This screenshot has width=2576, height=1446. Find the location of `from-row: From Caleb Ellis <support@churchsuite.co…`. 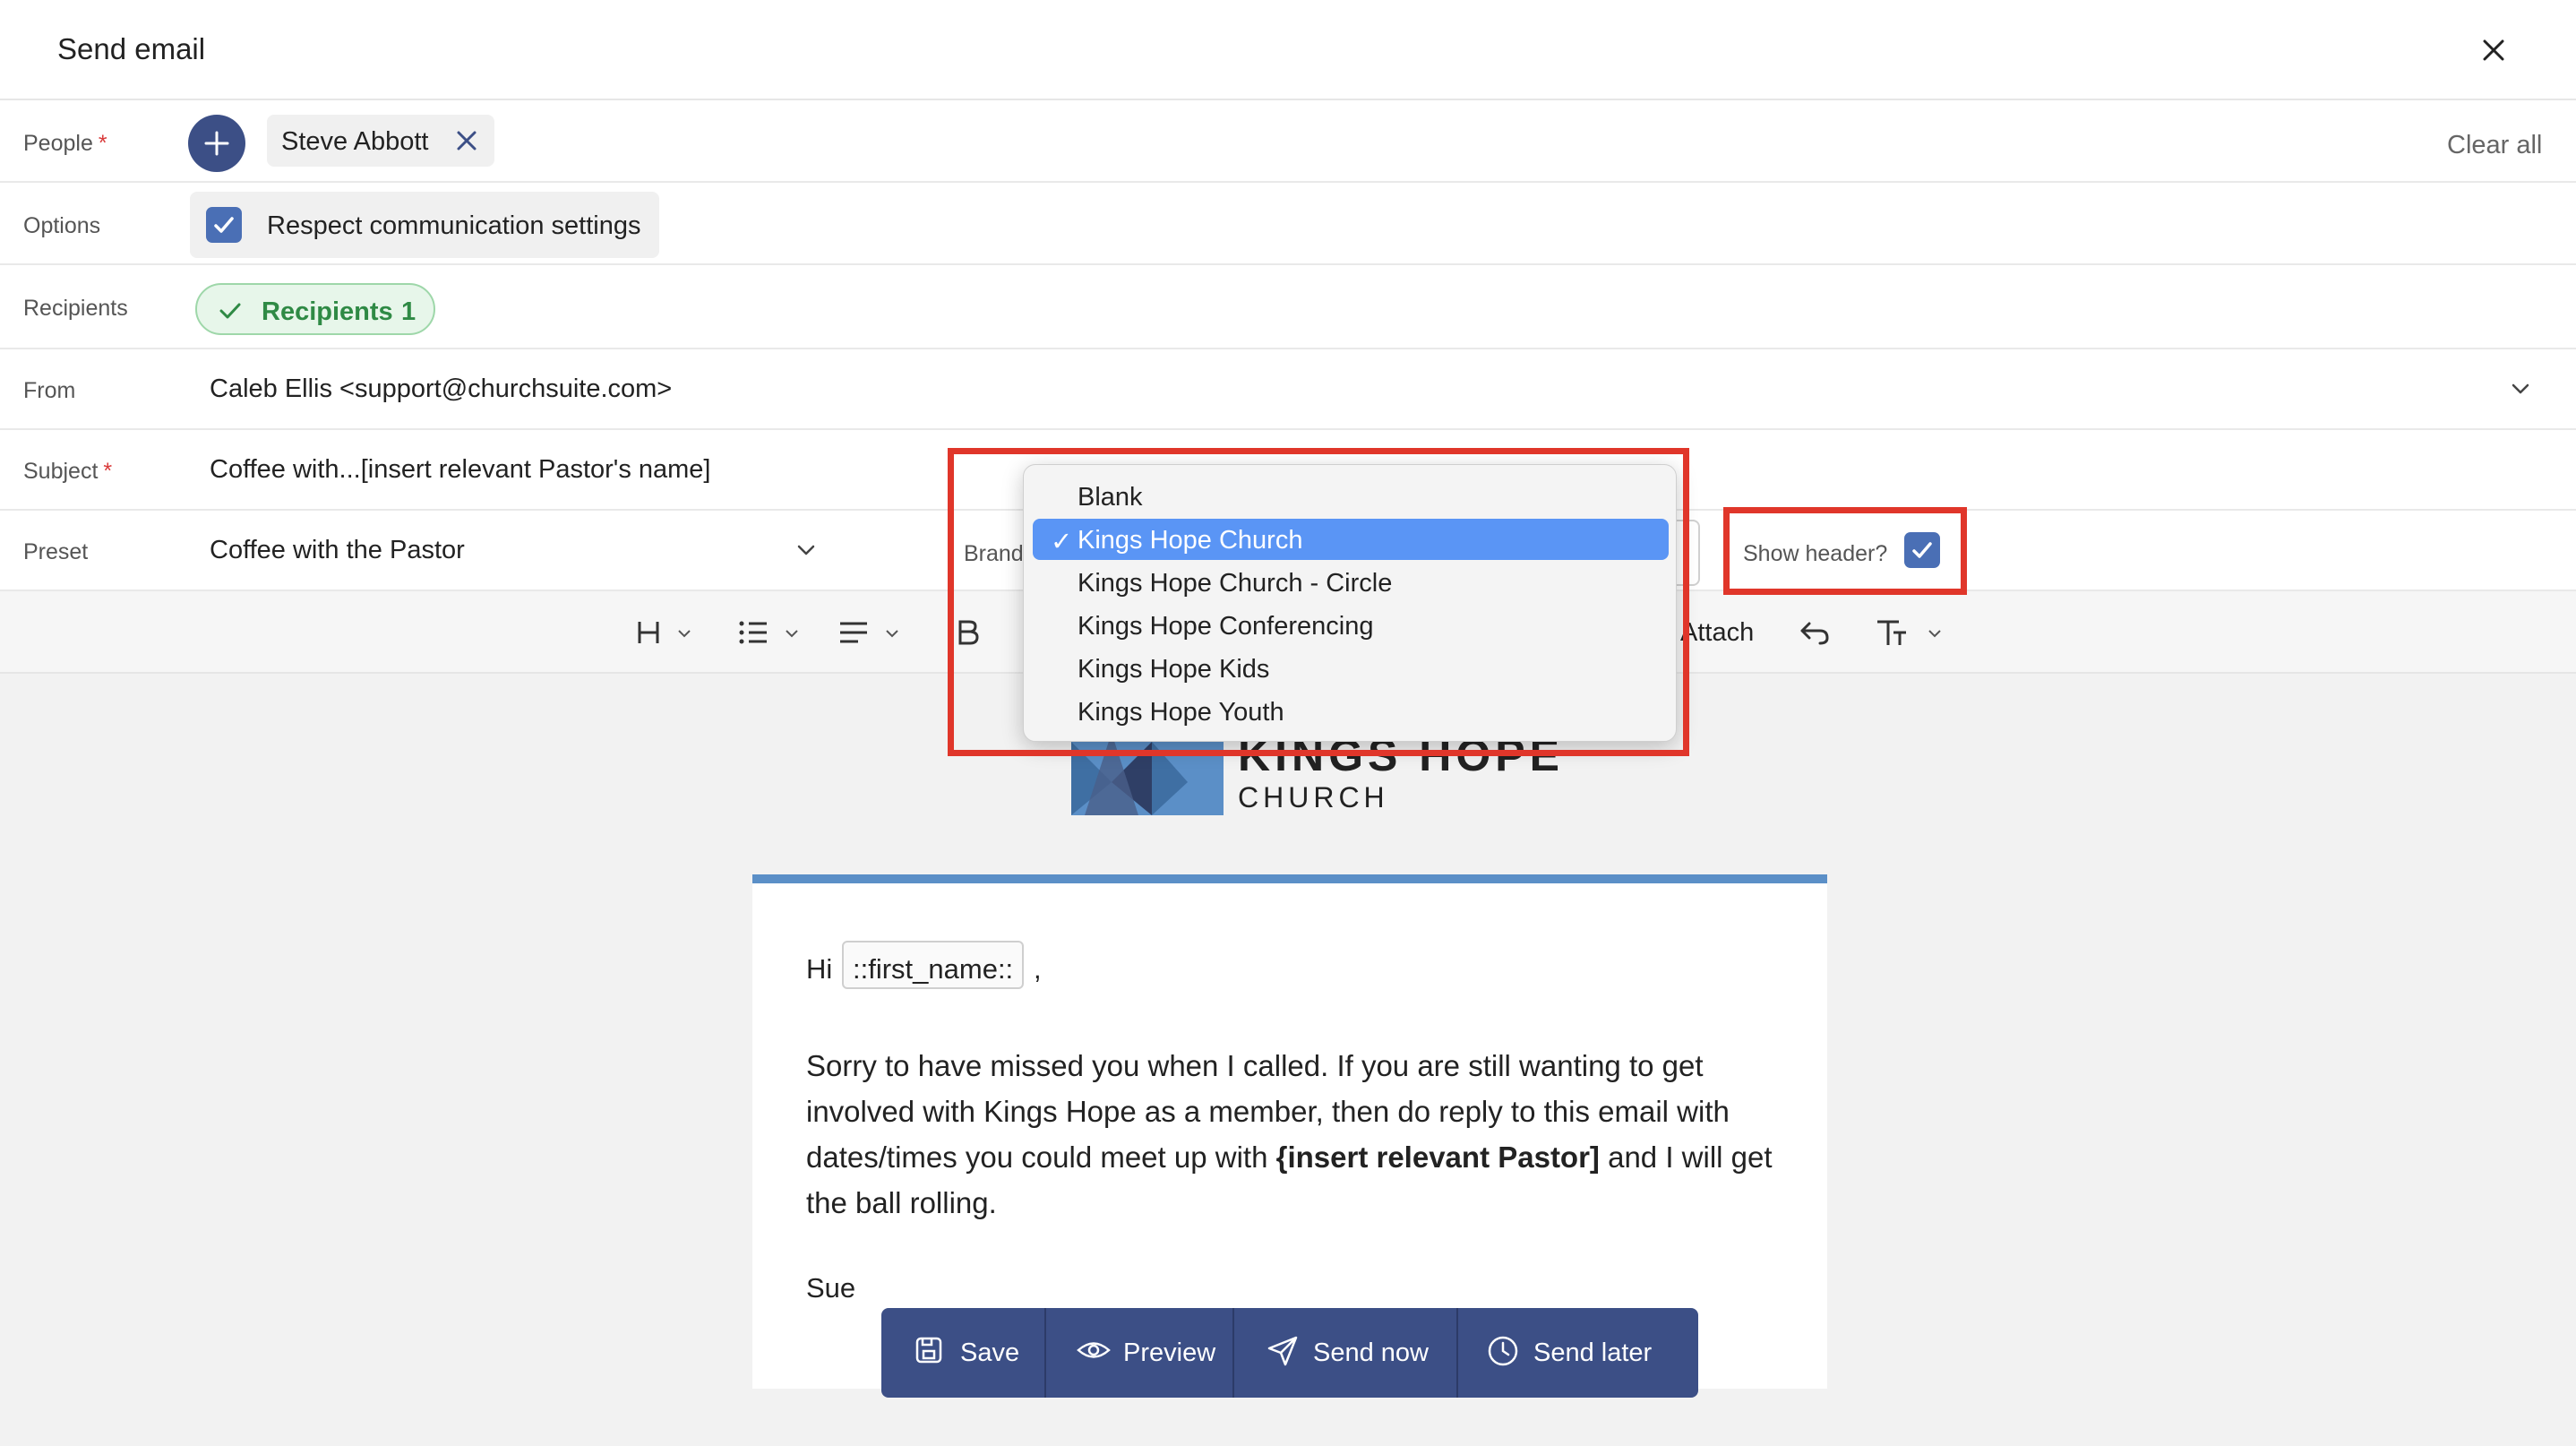

from-row: From Caleb Ellis <support@churchsuite.co… is located at coordinates (1288, 390).